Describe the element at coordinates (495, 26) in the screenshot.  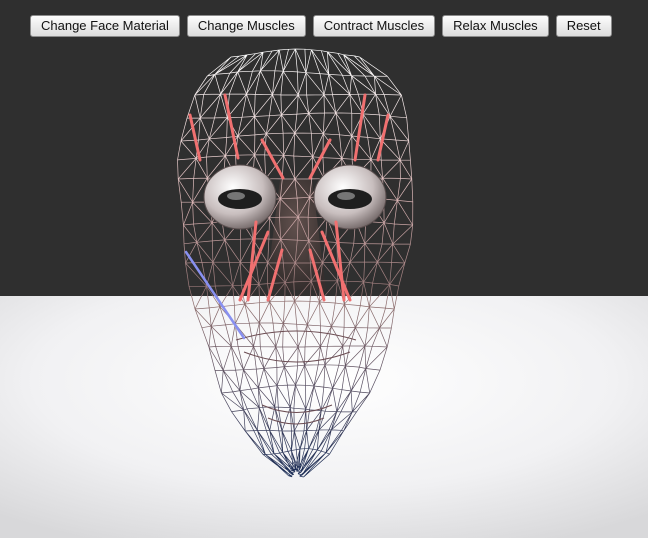
I see `relax-muscles-button: Relax Muscles` at that location.